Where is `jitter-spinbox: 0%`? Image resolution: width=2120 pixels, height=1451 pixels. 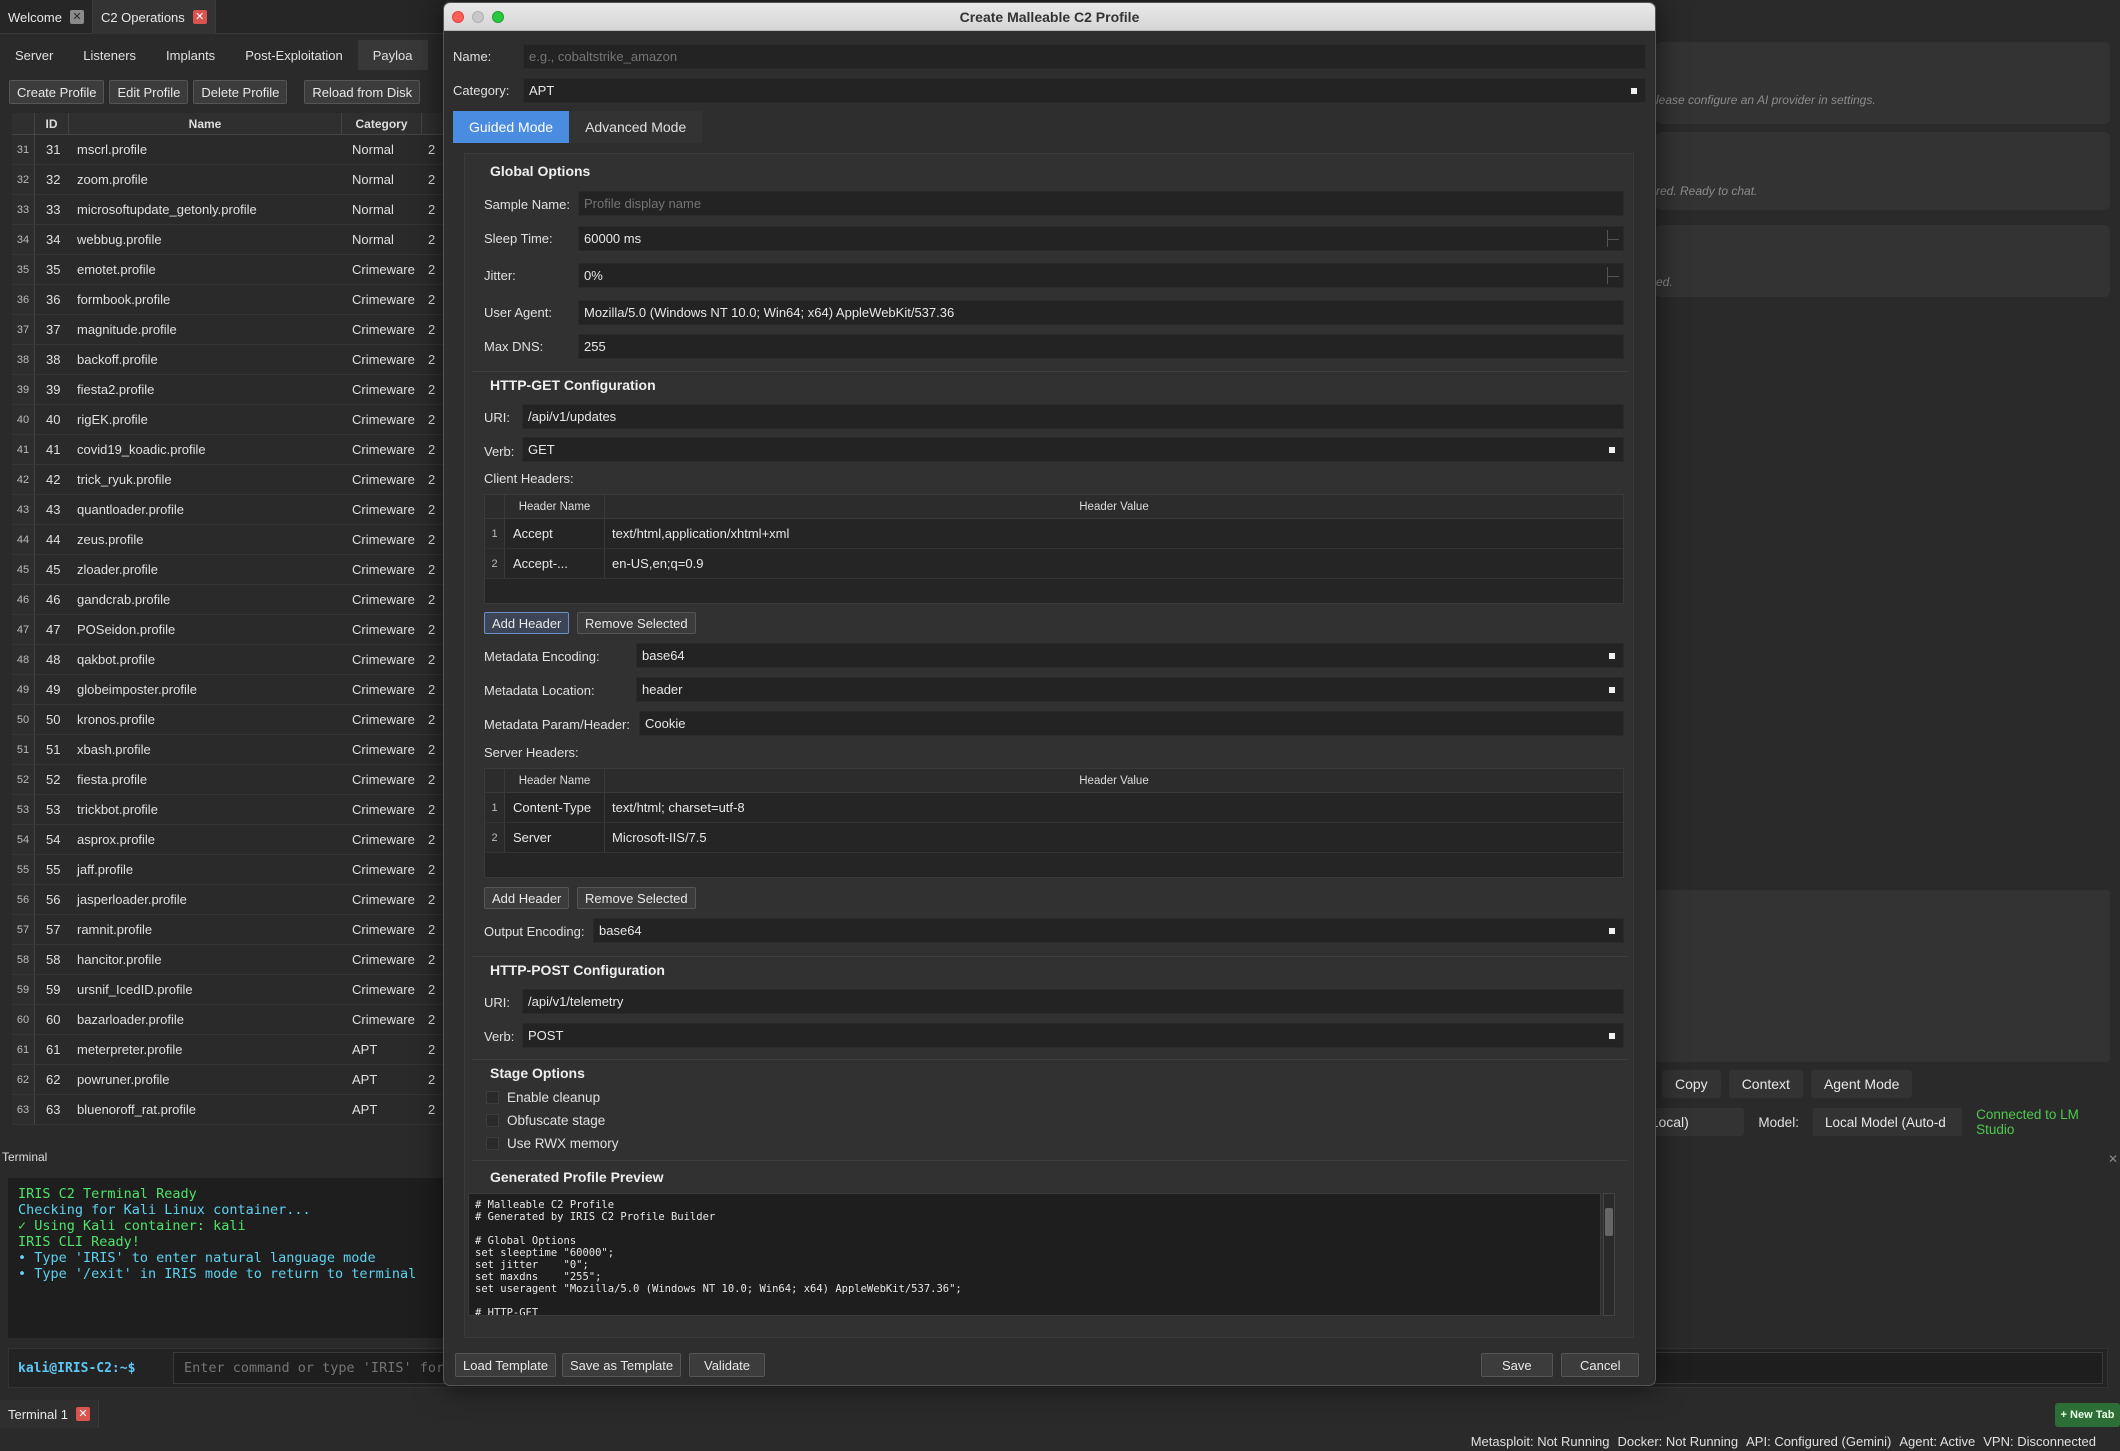
jitter-spinbox: 0% is located at coordinates (1101, 275).